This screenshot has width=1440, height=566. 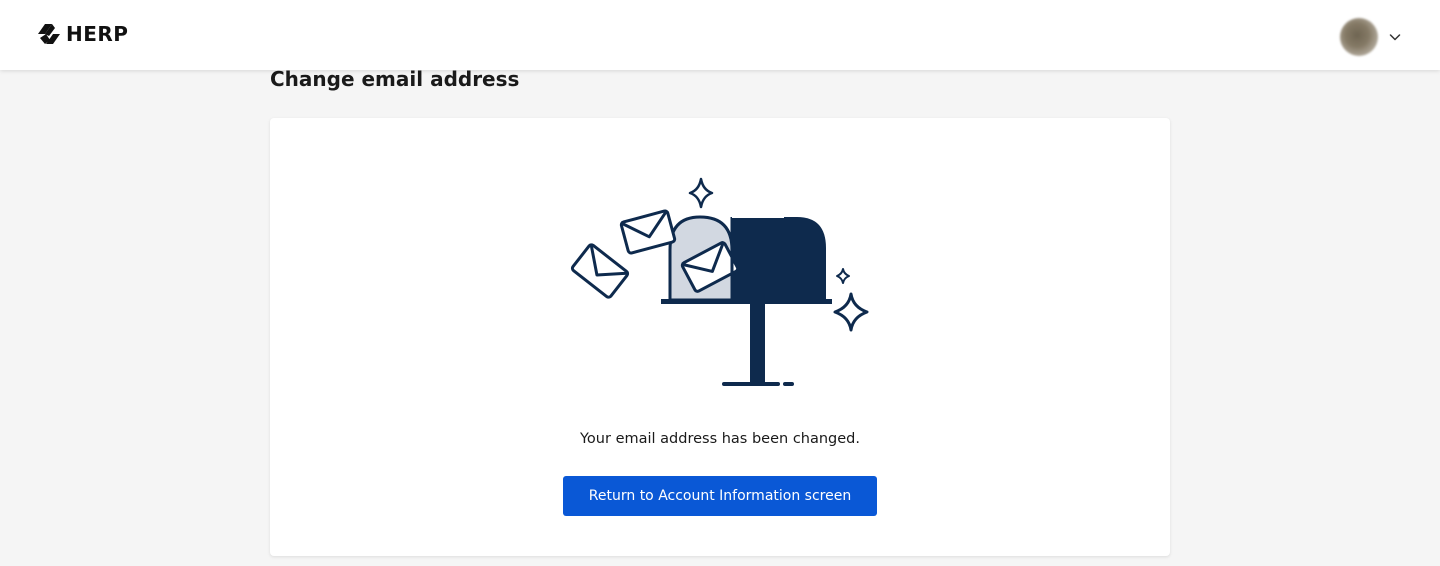 What do you see at coordinates (720, 35) in the screenshot?
I see `top-header: HERP` at bounding box center [720, 35].